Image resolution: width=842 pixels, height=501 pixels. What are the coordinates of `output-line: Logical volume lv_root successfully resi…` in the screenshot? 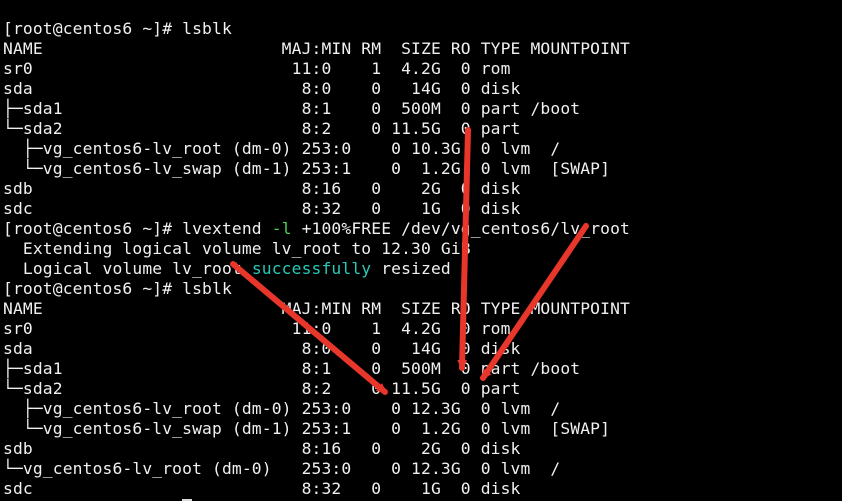 It's located at (422, 269).